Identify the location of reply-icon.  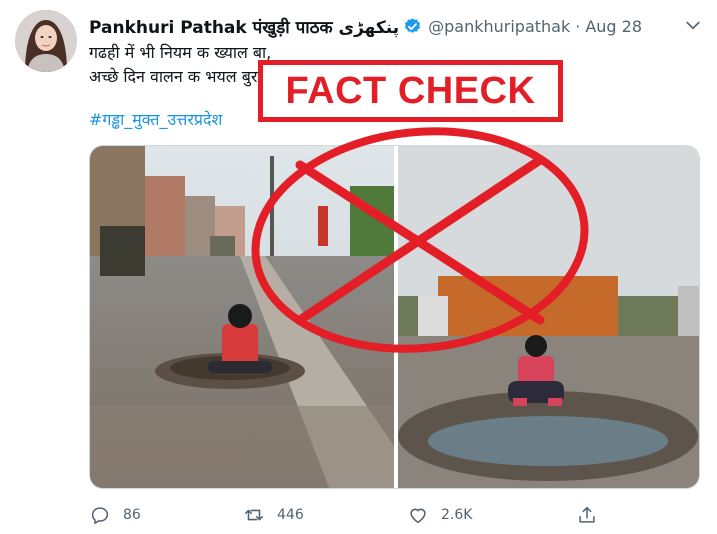
(100, 515).